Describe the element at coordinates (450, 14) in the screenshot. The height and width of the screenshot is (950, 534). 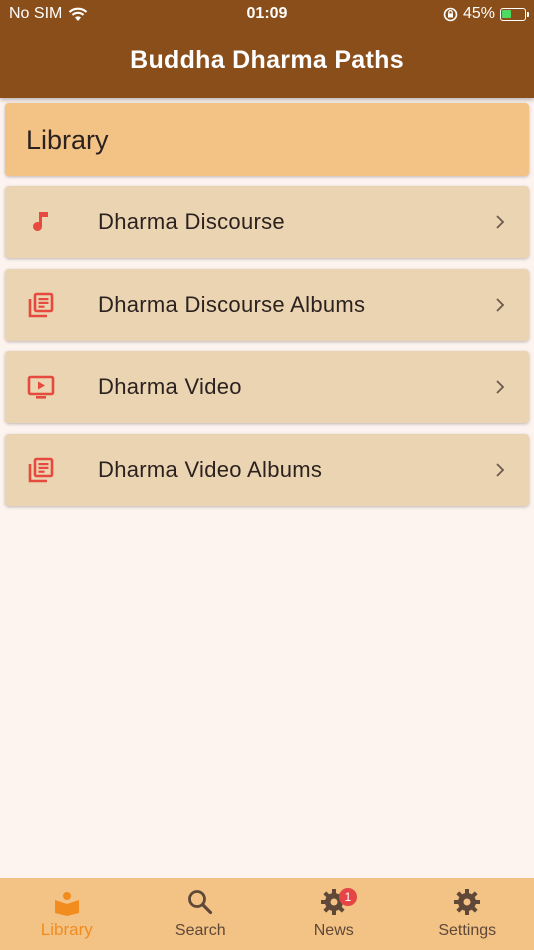
I see `rotation-lock-icon` at that location.